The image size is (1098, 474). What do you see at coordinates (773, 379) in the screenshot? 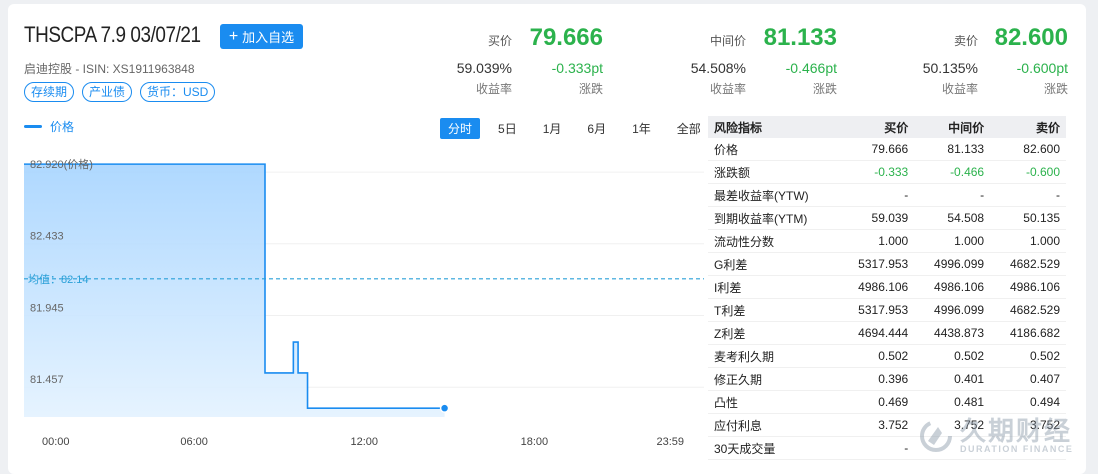
I see `risk-row-label: 修正久期` at bounding box center [773, 379].